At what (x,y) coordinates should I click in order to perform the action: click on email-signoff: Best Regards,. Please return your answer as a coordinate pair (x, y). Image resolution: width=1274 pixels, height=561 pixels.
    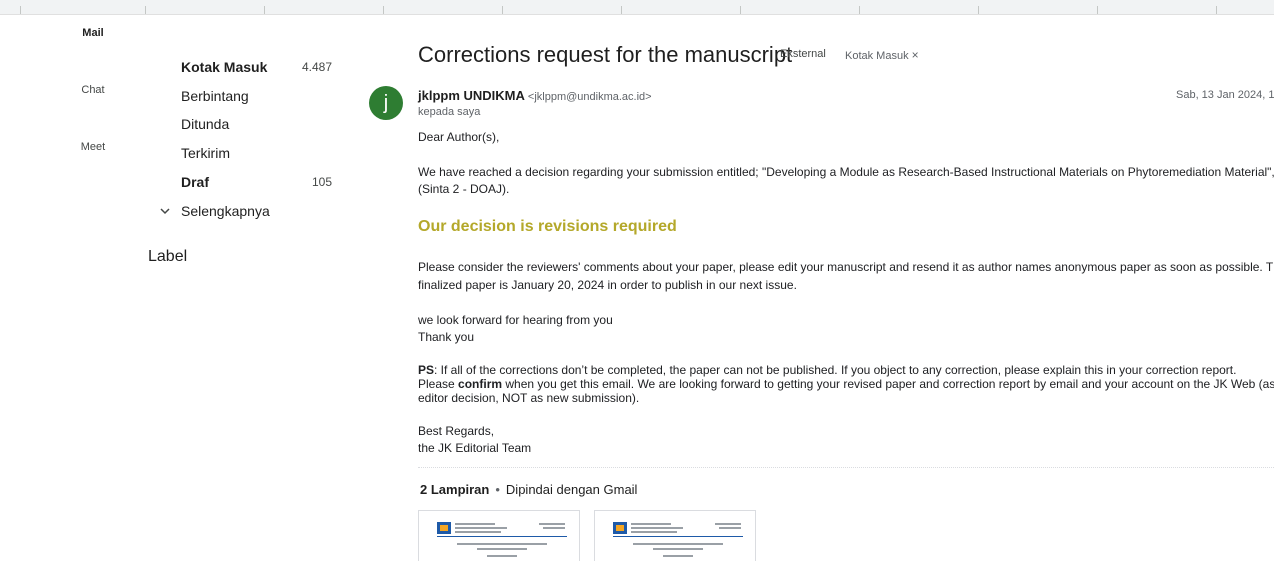
    Looking at the image, I should click on (456, 431).